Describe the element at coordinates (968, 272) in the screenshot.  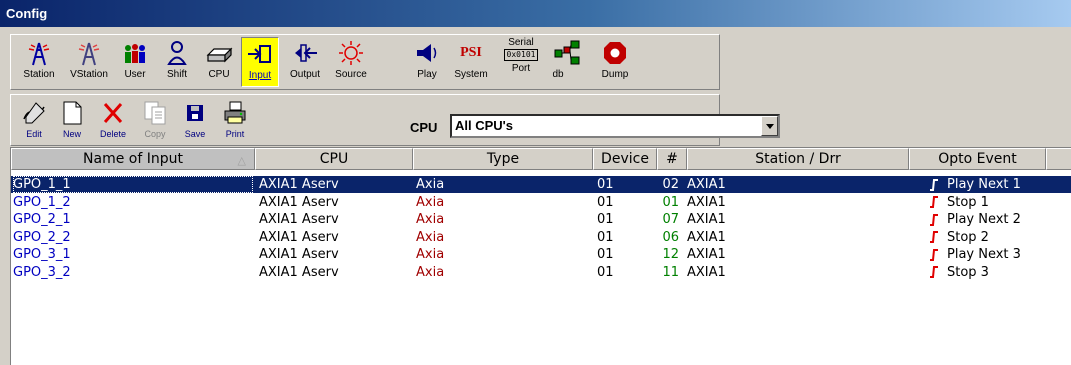
I see `opto-event-label: Stop 3` at that location.